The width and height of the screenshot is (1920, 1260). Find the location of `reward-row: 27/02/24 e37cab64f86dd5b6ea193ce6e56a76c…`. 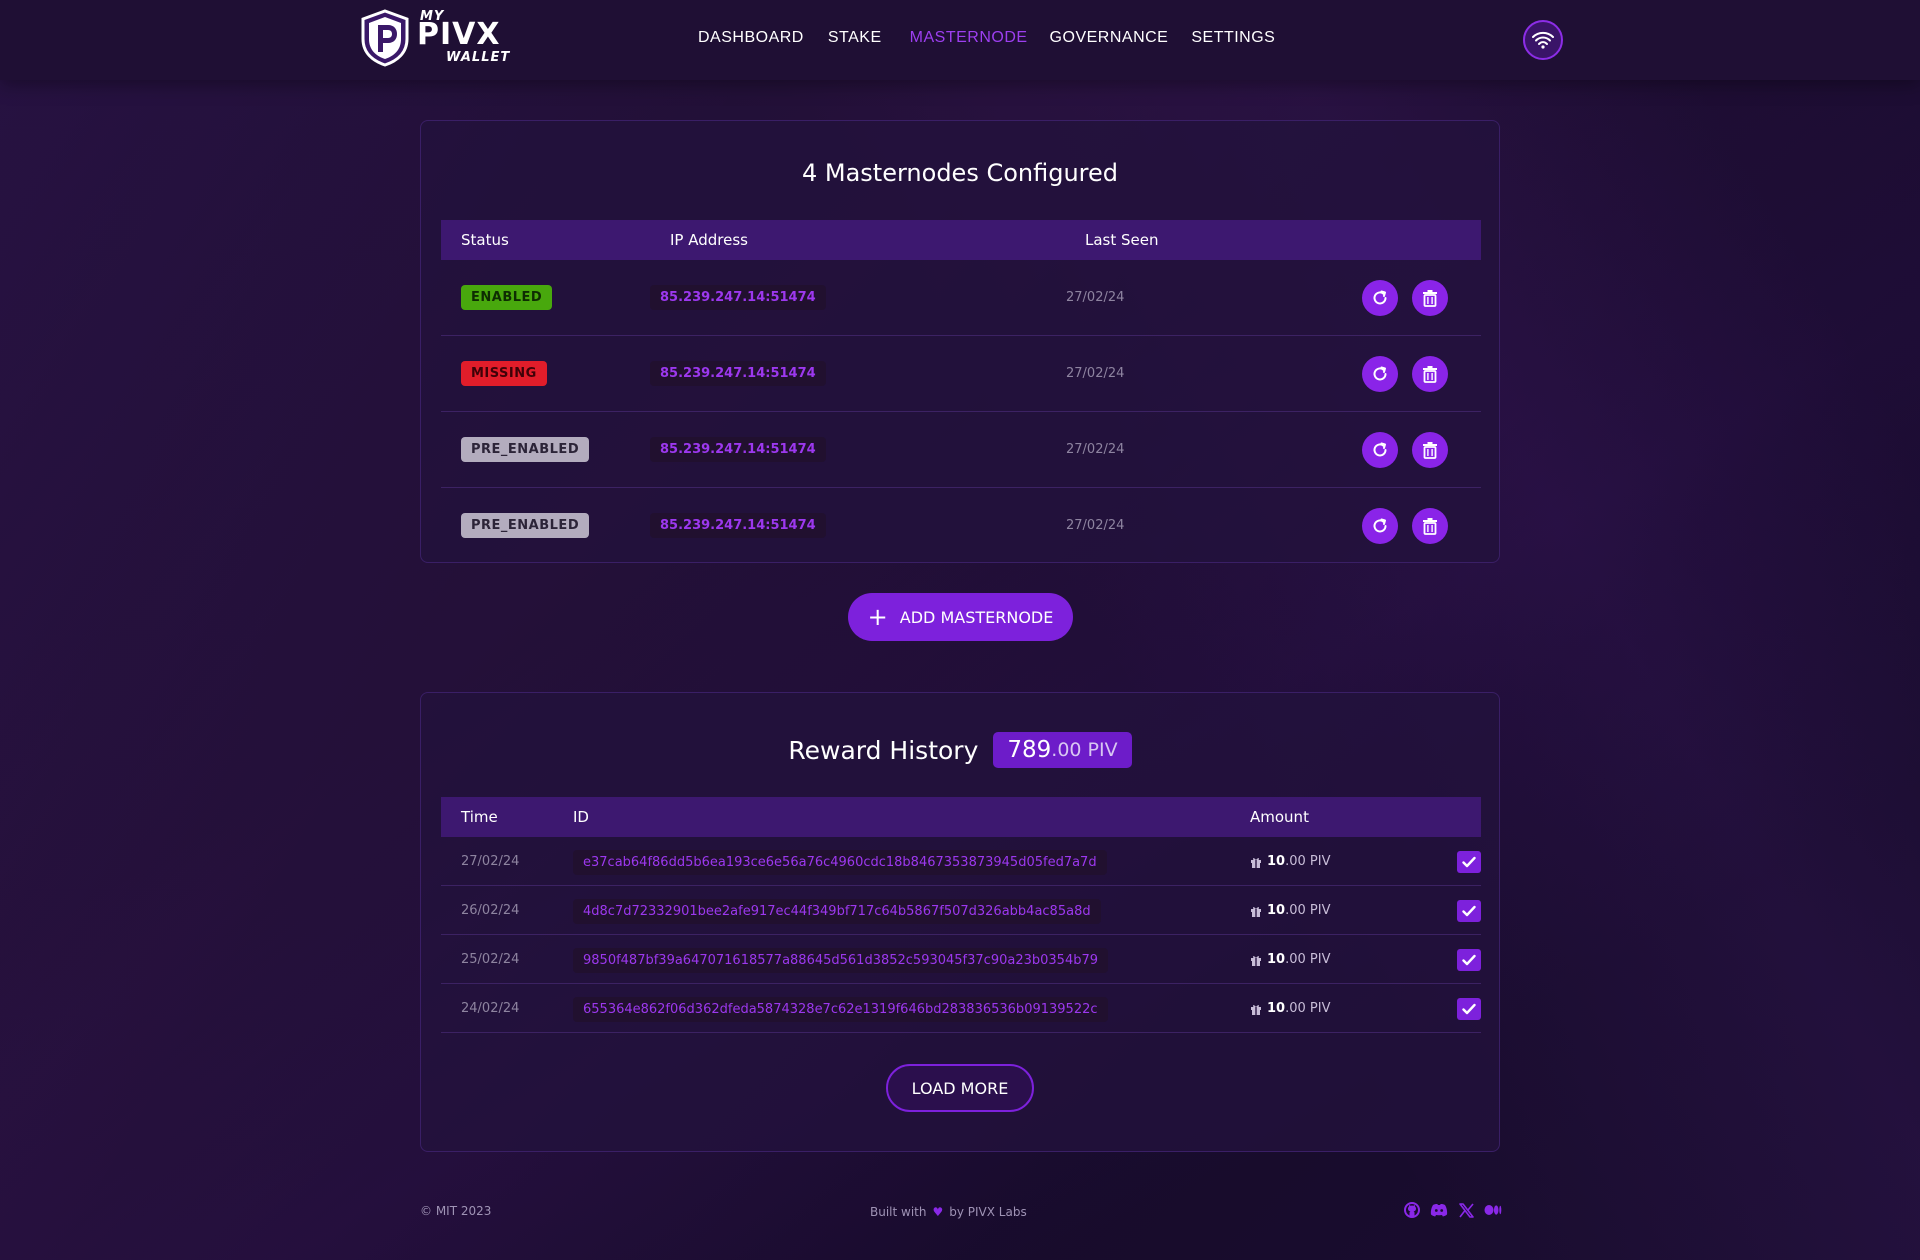

reward-row: 27/02/24 e37cab64f86dd5b6ea193ce6e56a76c… is located at coordinates (961, 861).